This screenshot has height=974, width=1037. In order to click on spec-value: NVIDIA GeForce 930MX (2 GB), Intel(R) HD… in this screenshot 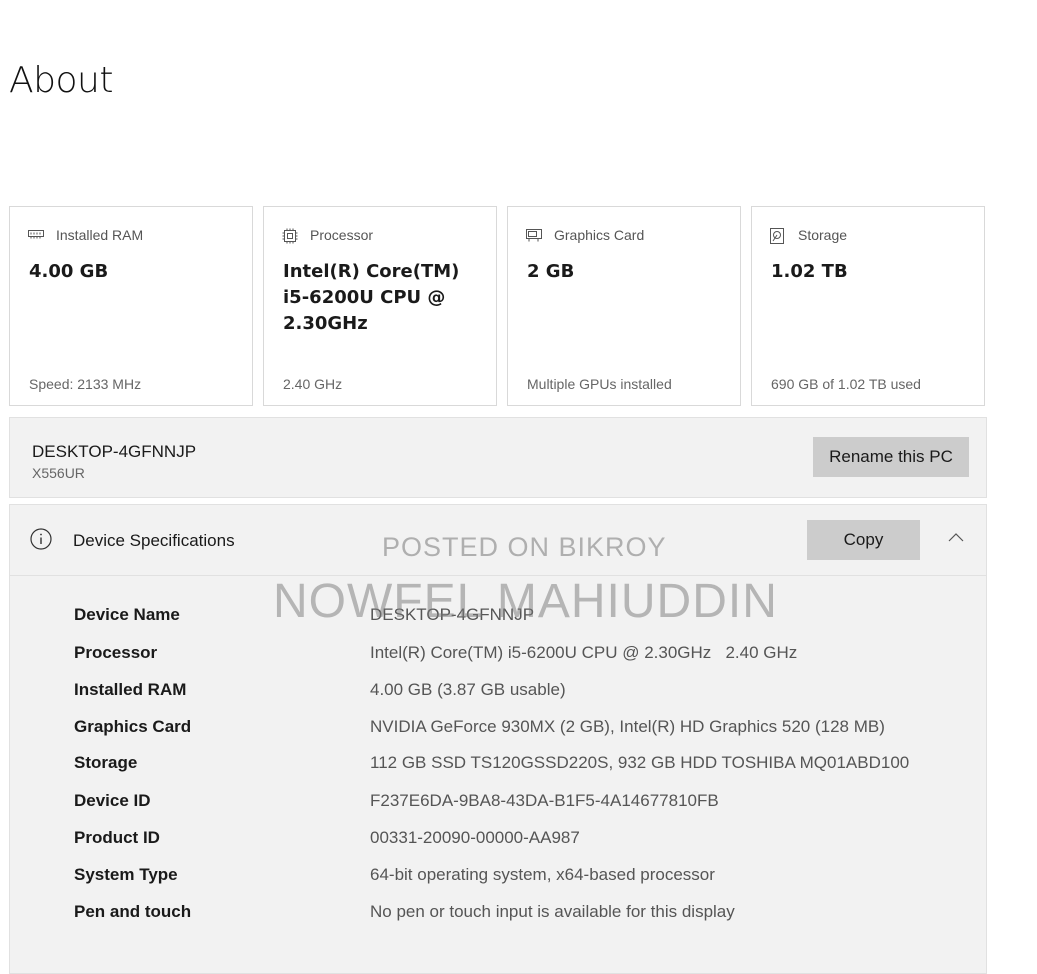, I will do `click(627, 726)`.